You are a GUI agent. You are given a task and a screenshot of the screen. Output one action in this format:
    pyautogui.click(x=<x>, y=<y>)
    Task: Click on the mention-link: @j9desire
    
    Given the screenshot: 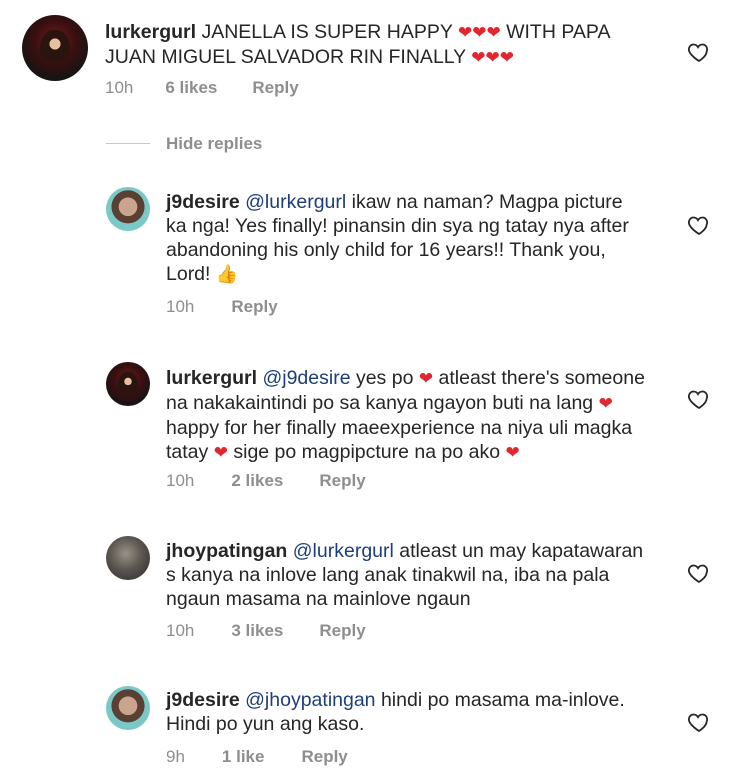 What is the action you would take?
    pyautogui.click(x=306, y=378)
    